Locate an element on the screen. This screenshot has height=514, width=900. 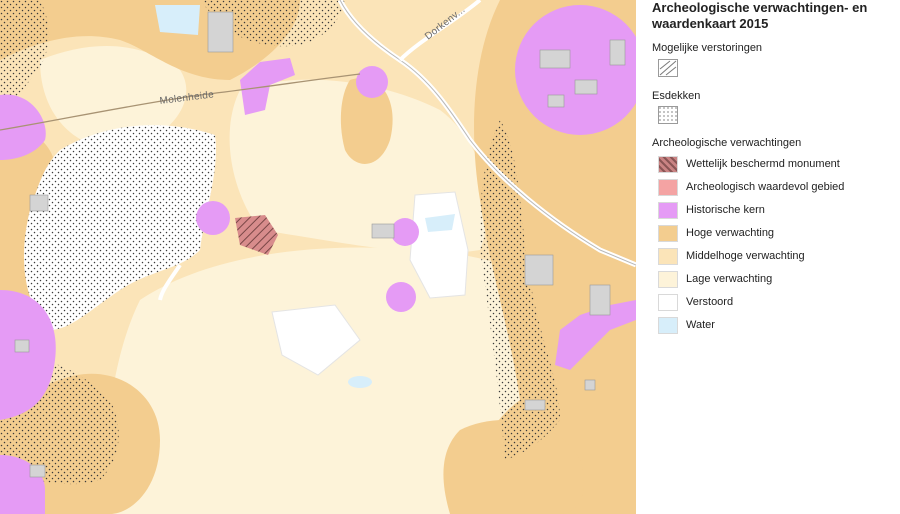
legend-label: Hoge verwachting is located at coordinates (730, 233).